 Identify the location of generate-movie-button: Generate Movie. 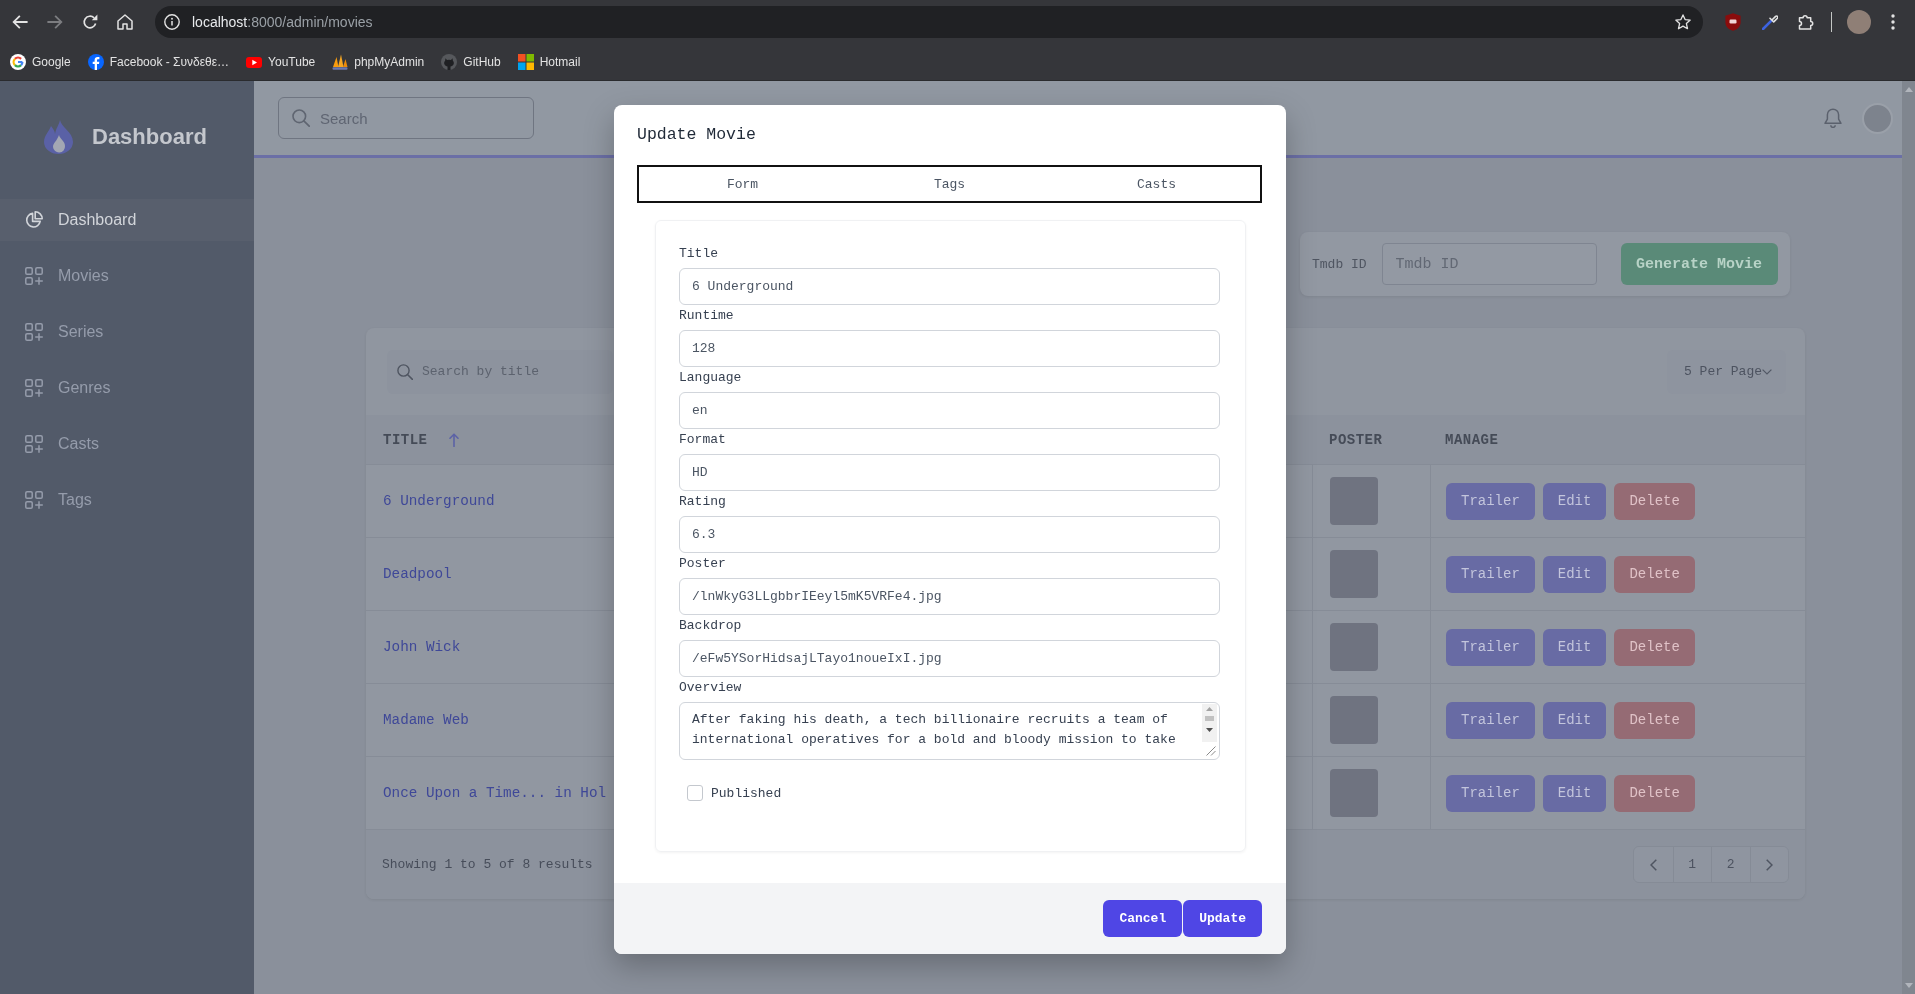
(1699, 264).